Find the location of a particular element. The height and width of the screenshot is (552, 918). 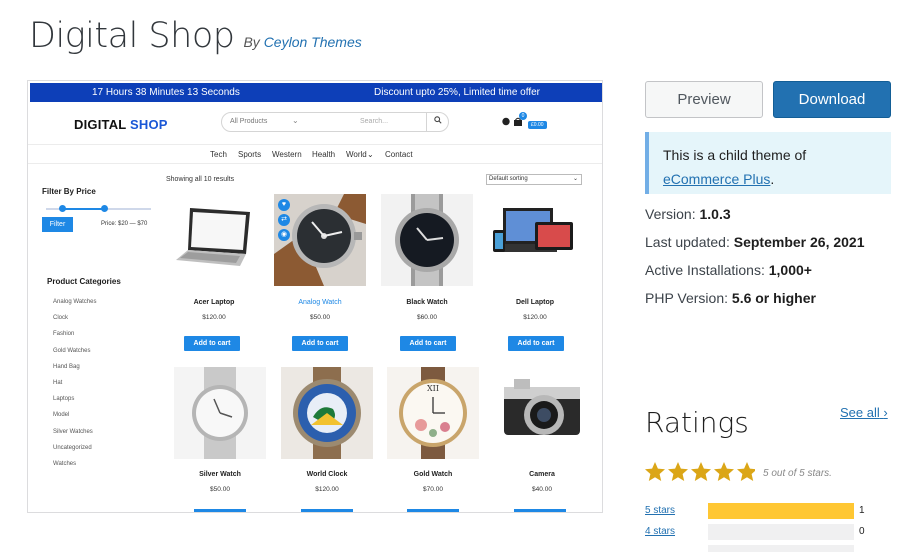

product-price: $50.00 is located at coordinates (220, 489).